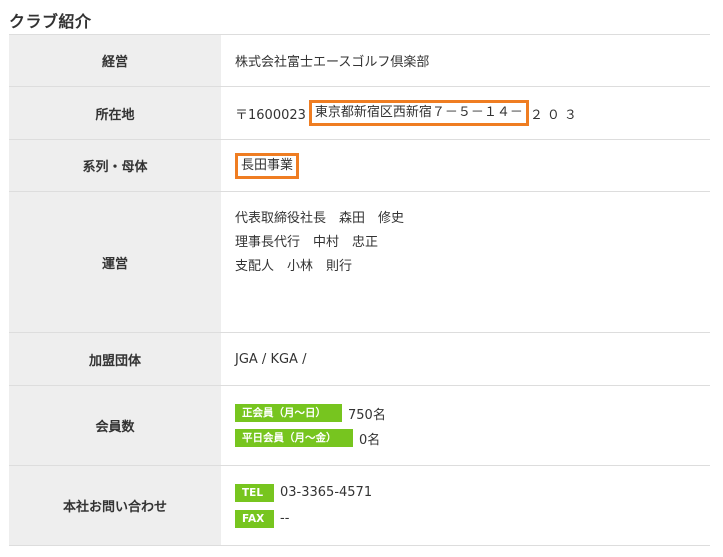 This screenshot has width=723, height=557. What do you see at coordinates (370, 440) in the screenshot?
I see `weekday-member-count: 0名` at bounding box center [370, 440].